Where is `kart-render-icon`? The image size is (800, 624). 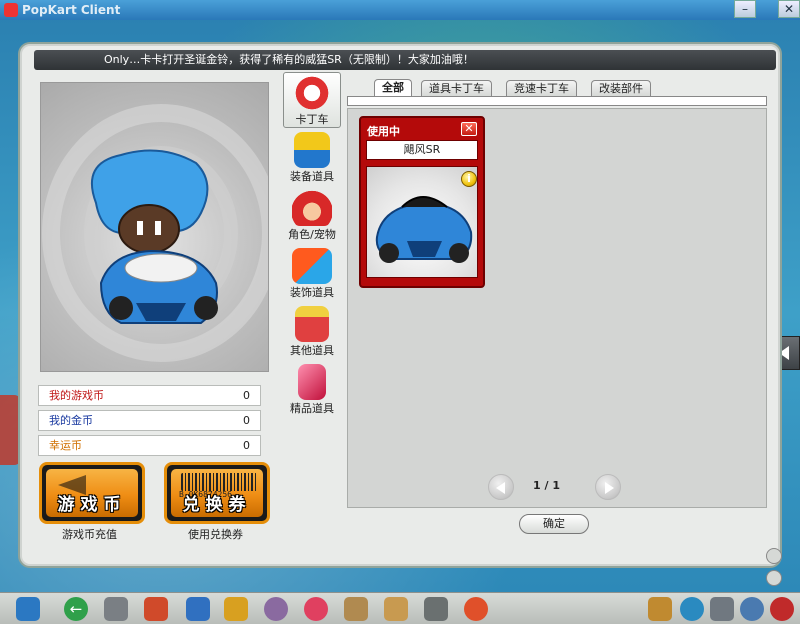 kart-render-icon is located at coordinates (155, 233).